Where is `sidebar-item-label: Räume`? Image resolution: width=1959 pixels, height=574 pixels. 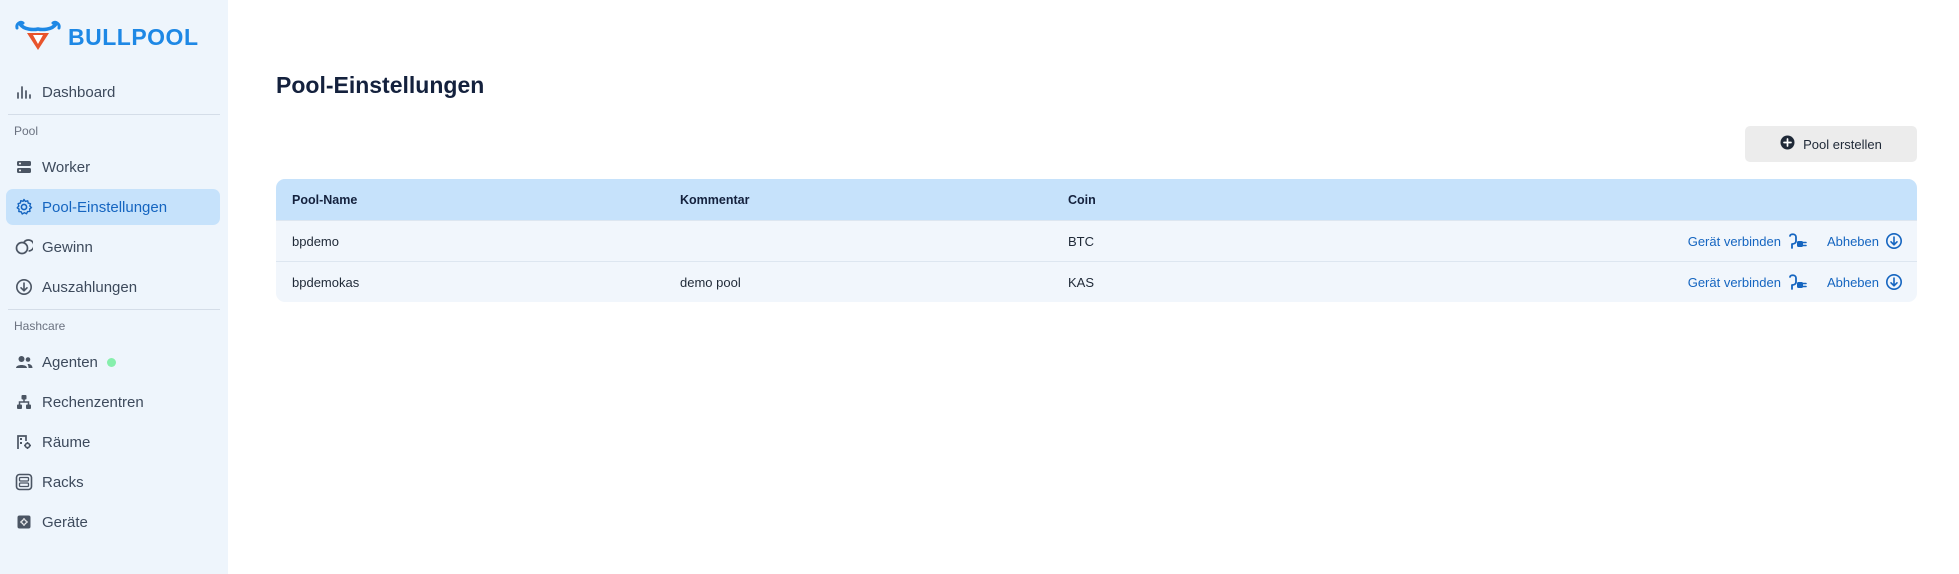
sidebar-item-label: Räume is located at coordinates (66, 442).